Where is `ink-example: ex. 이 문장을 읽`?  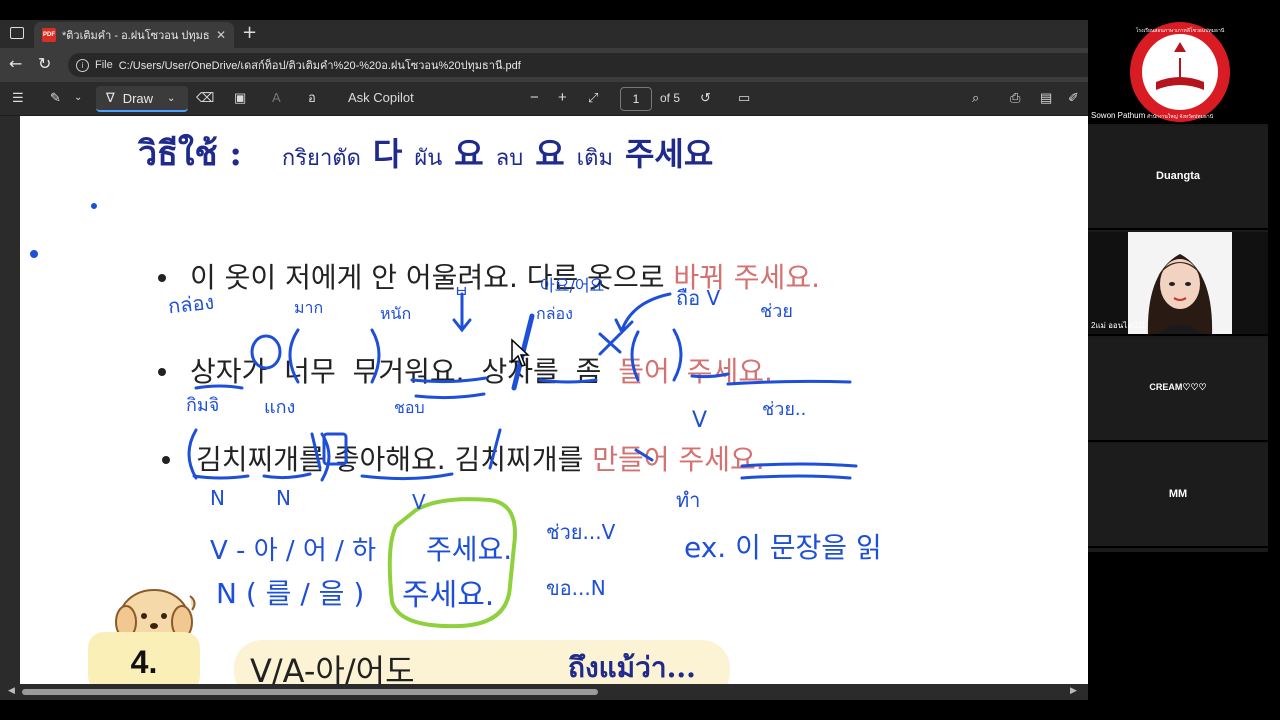
ink-example: ex. 이 문장을 읽 is located at coordinates (783, 547).